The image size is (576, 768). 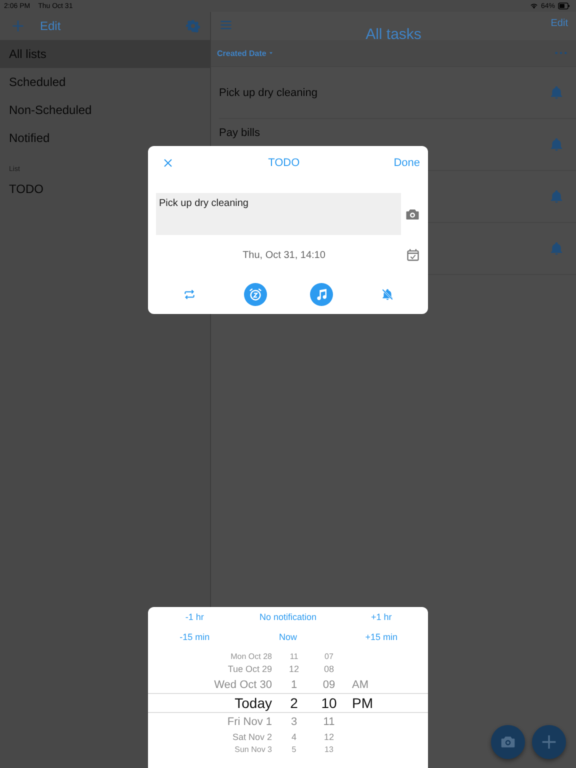 I want to click on quick-time-button: No notification, so click(x=288, y=617).